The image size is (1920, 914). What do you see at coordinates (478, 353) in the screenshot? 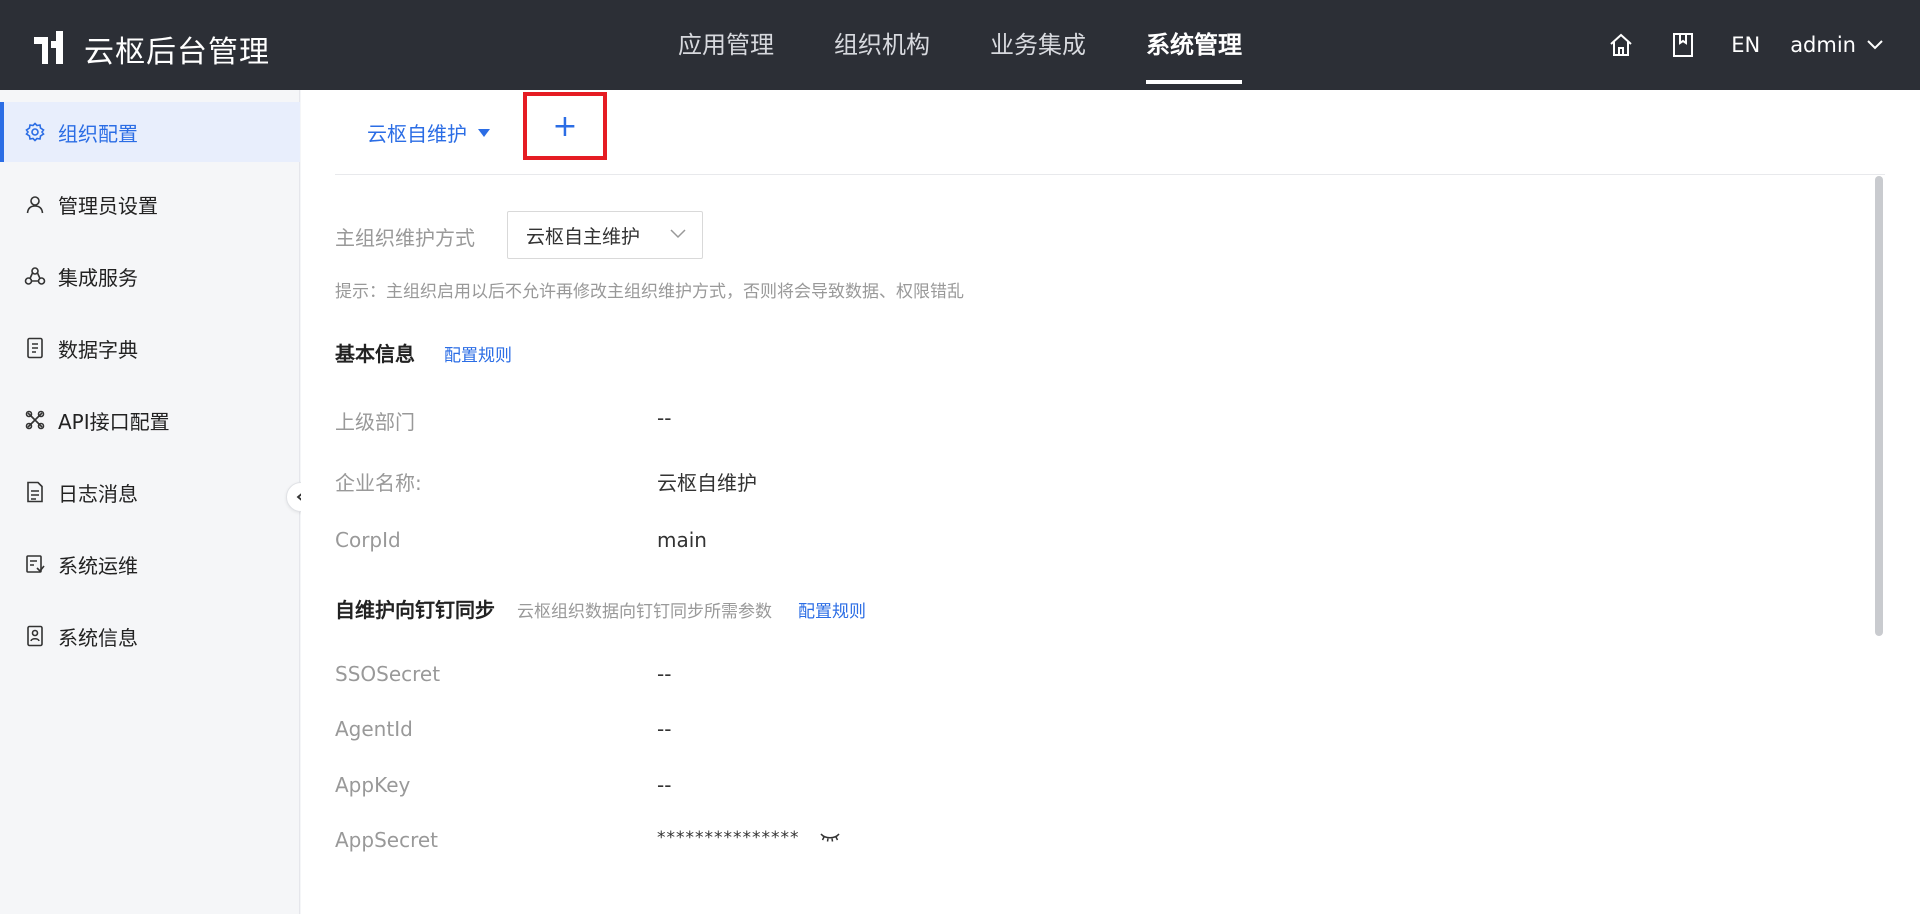
I see `basic-config-rule-link: 配置规则` at bounding box center [478, 353].